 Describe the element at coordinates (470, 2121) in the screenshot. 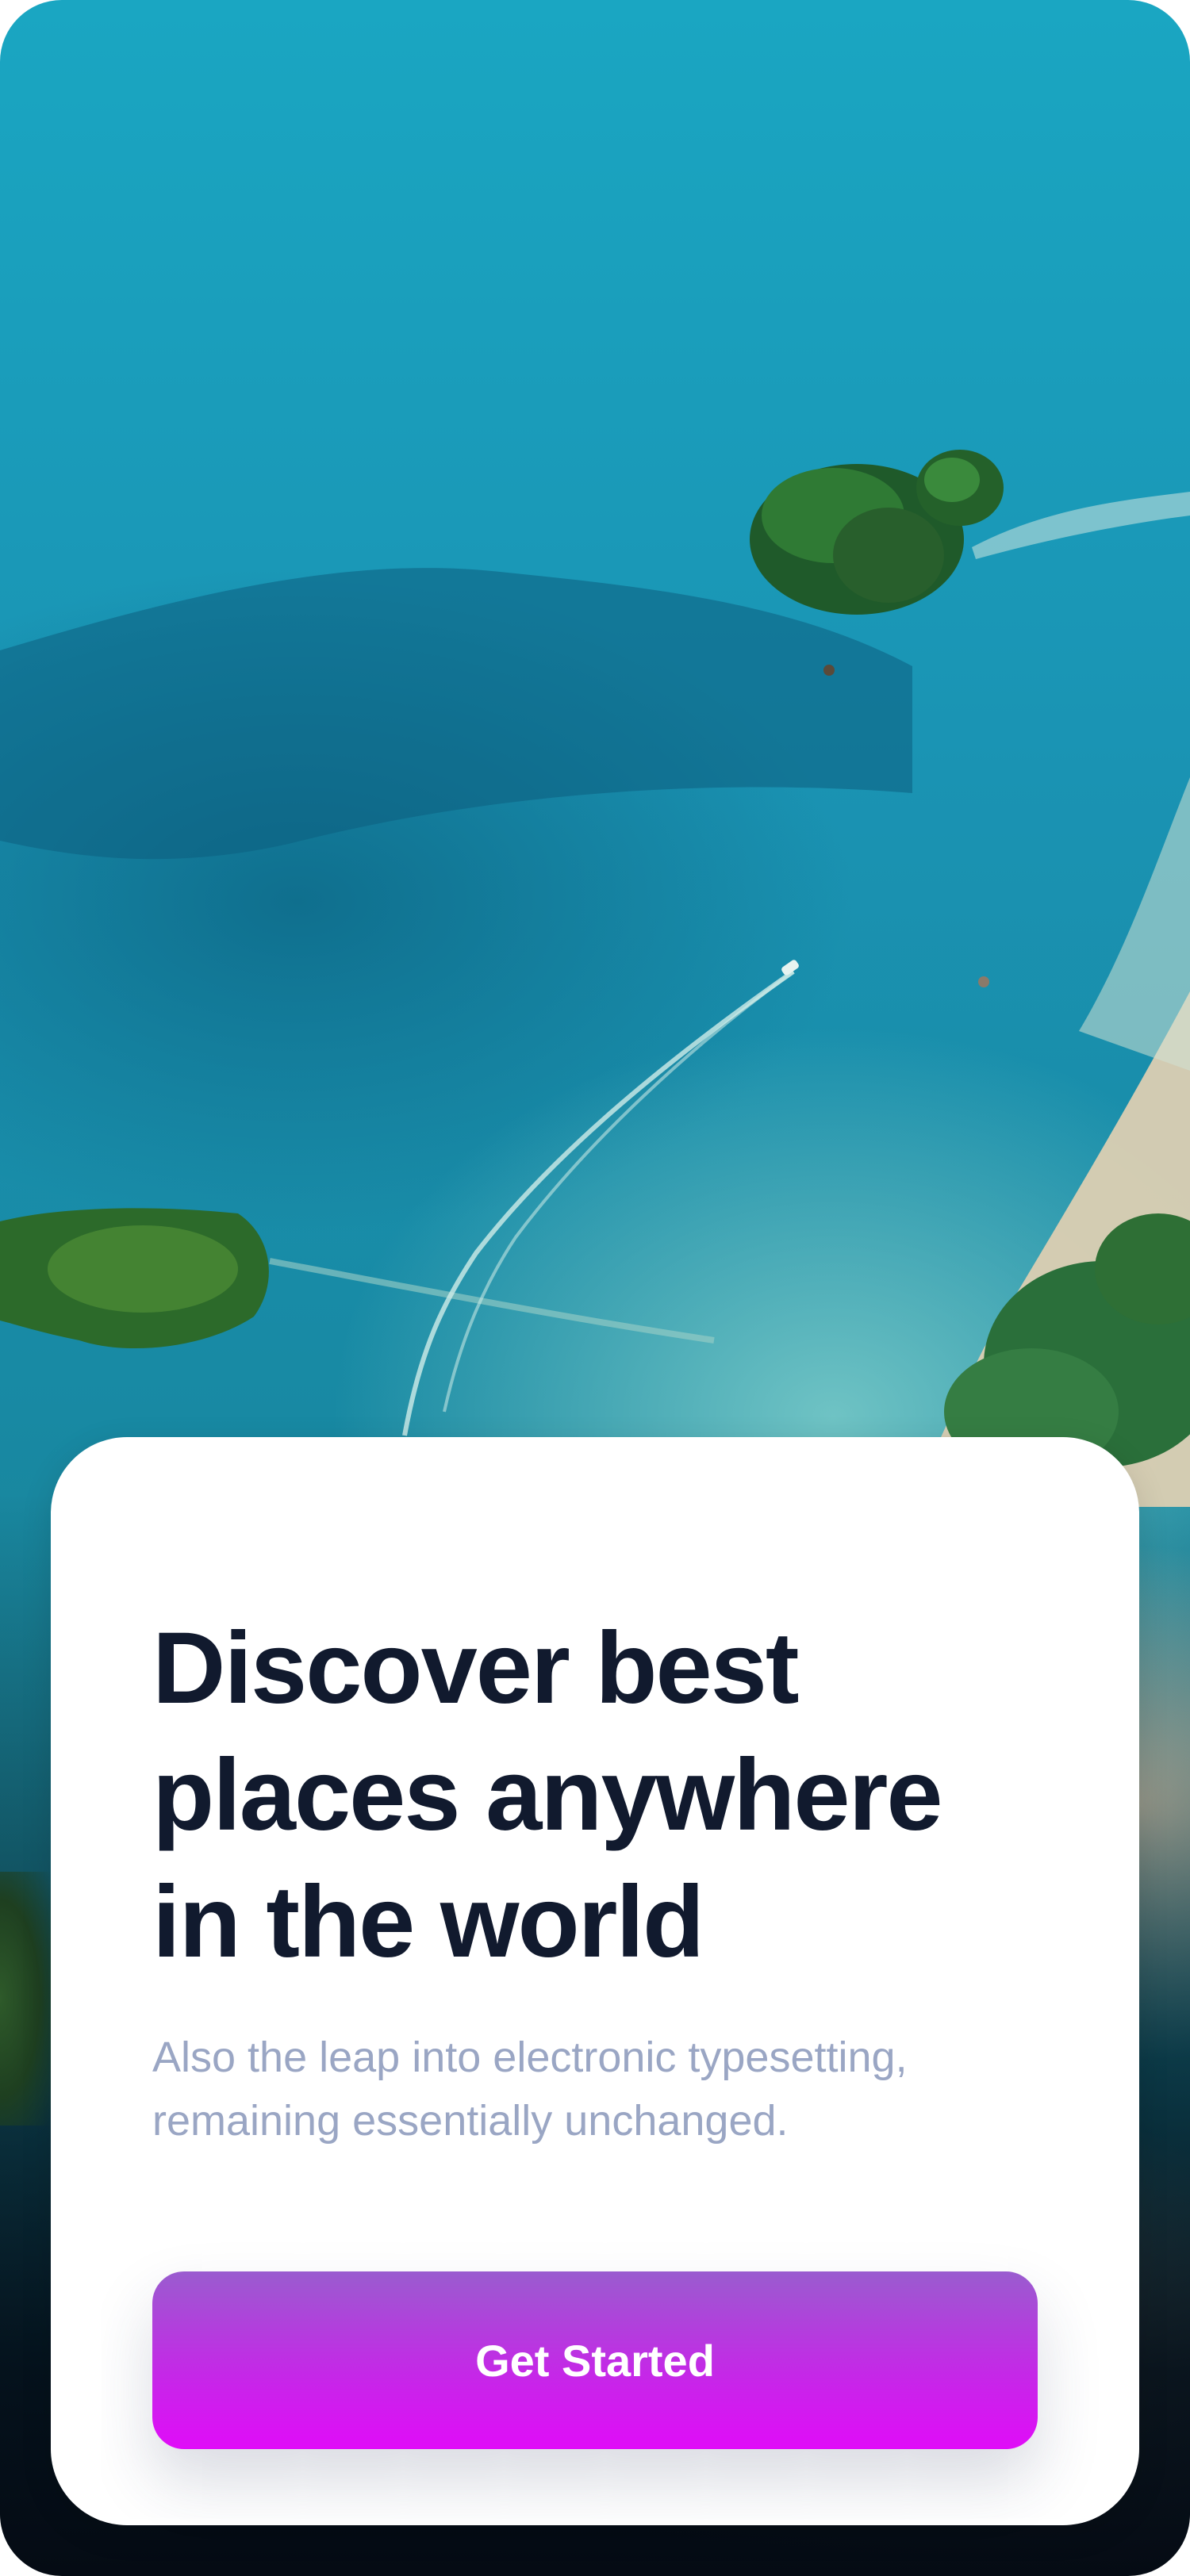

I see `description-line-2: remaining essentially unchanged.` at that location.